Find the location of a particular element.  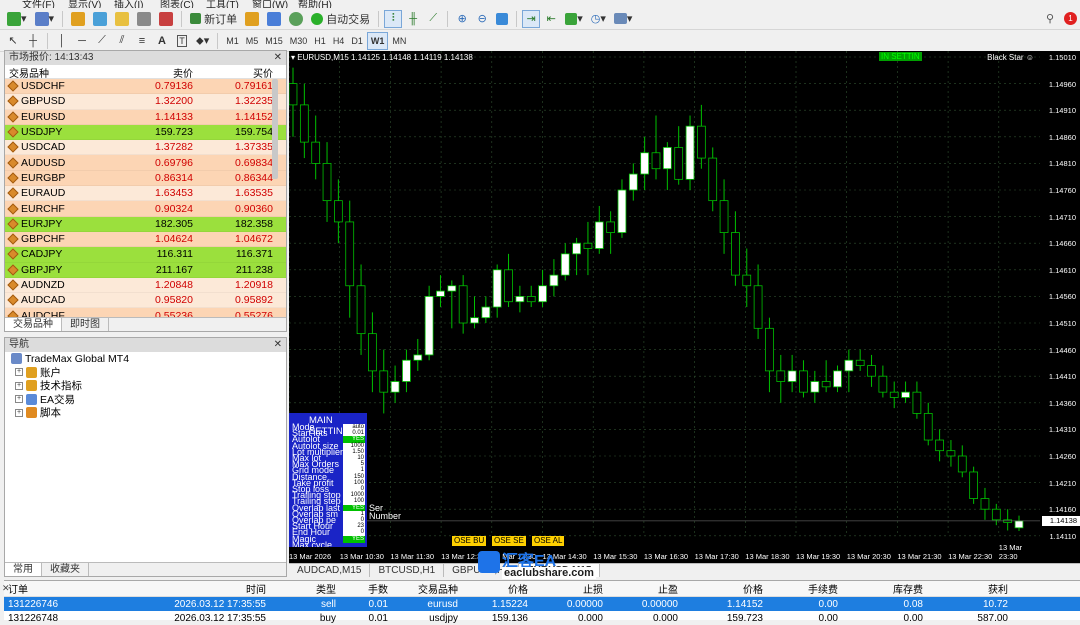

vertical-line-button: │ is located at coordinates (62, 41).